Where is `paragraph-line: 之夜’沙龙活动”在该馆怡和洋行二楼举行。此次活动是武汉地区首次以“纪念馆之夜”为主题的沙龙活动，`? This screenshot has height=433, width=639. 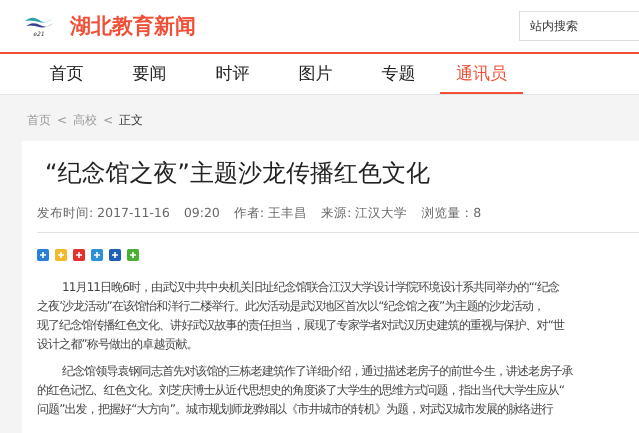
paragraph-line: 之夜’沙龙活动”在该馆怡和洋行二楼举行。此次活动是武汉地区首次以“纪念馆之夜”为主题的沙龙活动， is located at coordinates (290, 306).